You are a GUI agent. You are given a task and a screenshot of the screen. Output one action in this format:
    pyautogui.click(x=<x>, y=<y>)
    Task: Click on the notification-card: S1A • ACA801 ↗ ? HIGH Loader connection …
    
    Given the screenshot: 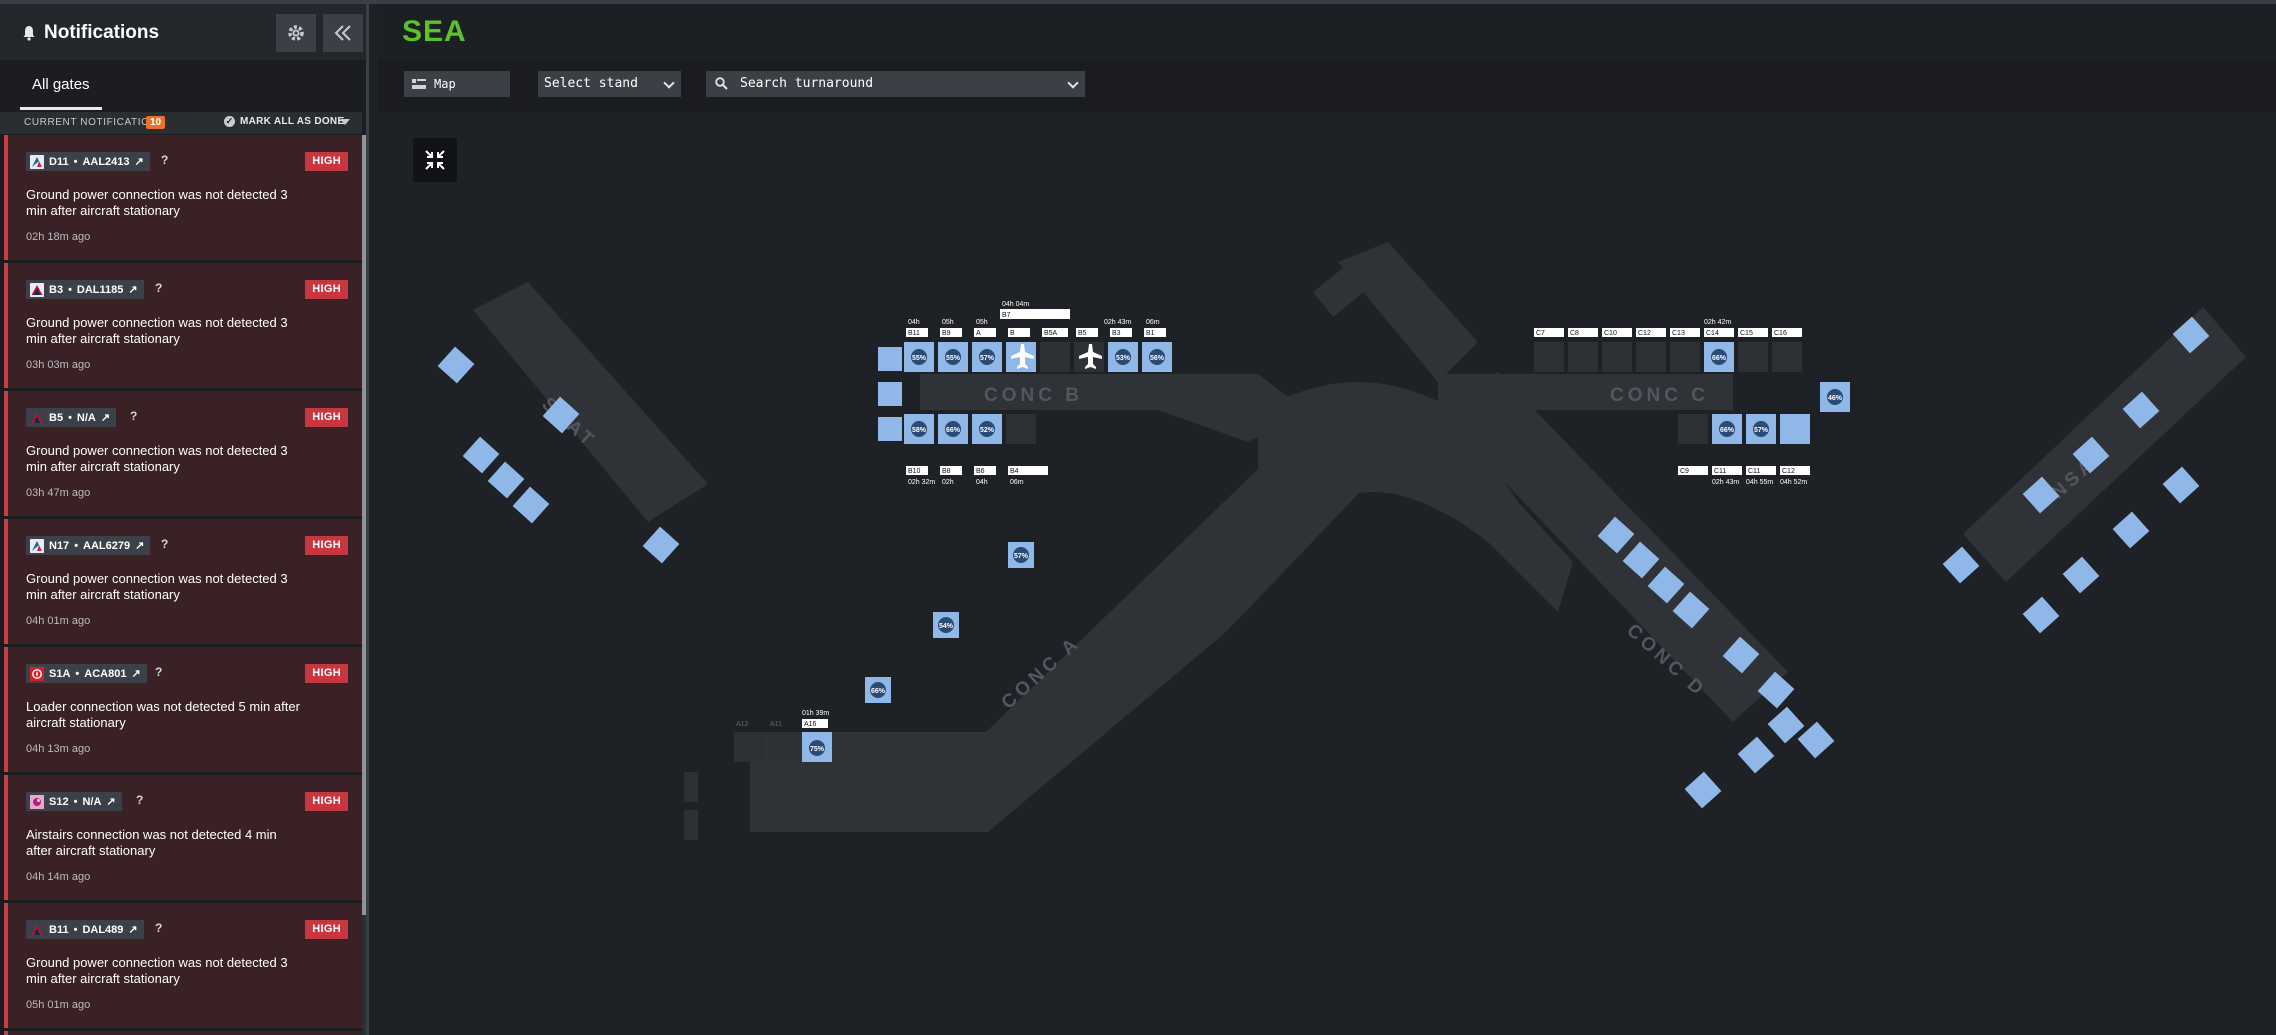 What is the action you would take?
    pyautogui.click(x=183, y=709)
    